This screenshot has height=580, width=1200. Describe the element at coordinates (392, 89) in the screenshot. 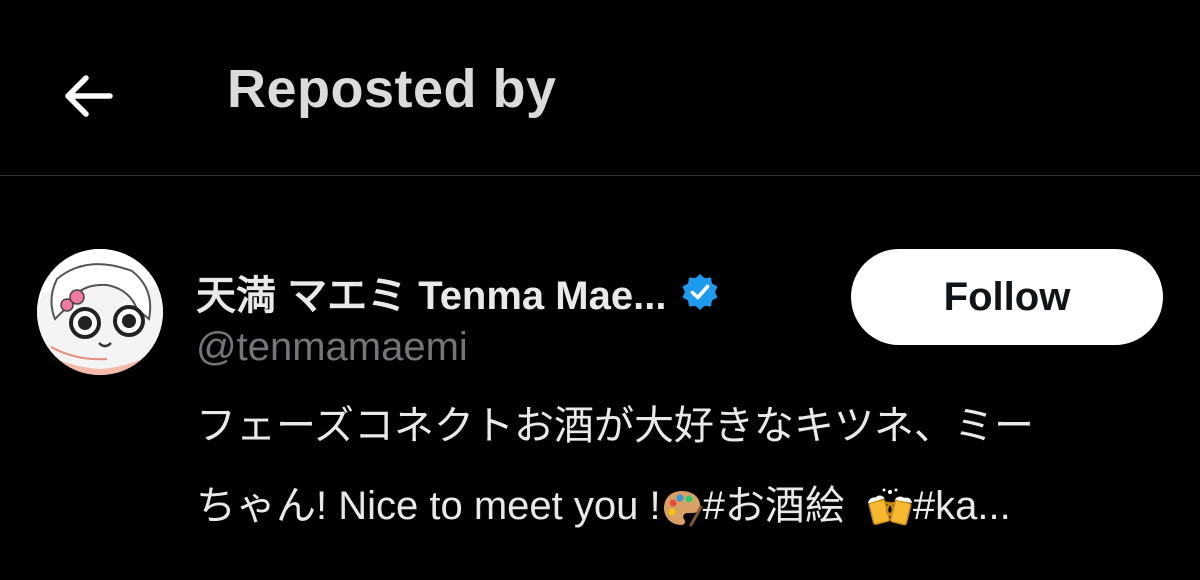

I see `page-title: Reposted by` at that location.